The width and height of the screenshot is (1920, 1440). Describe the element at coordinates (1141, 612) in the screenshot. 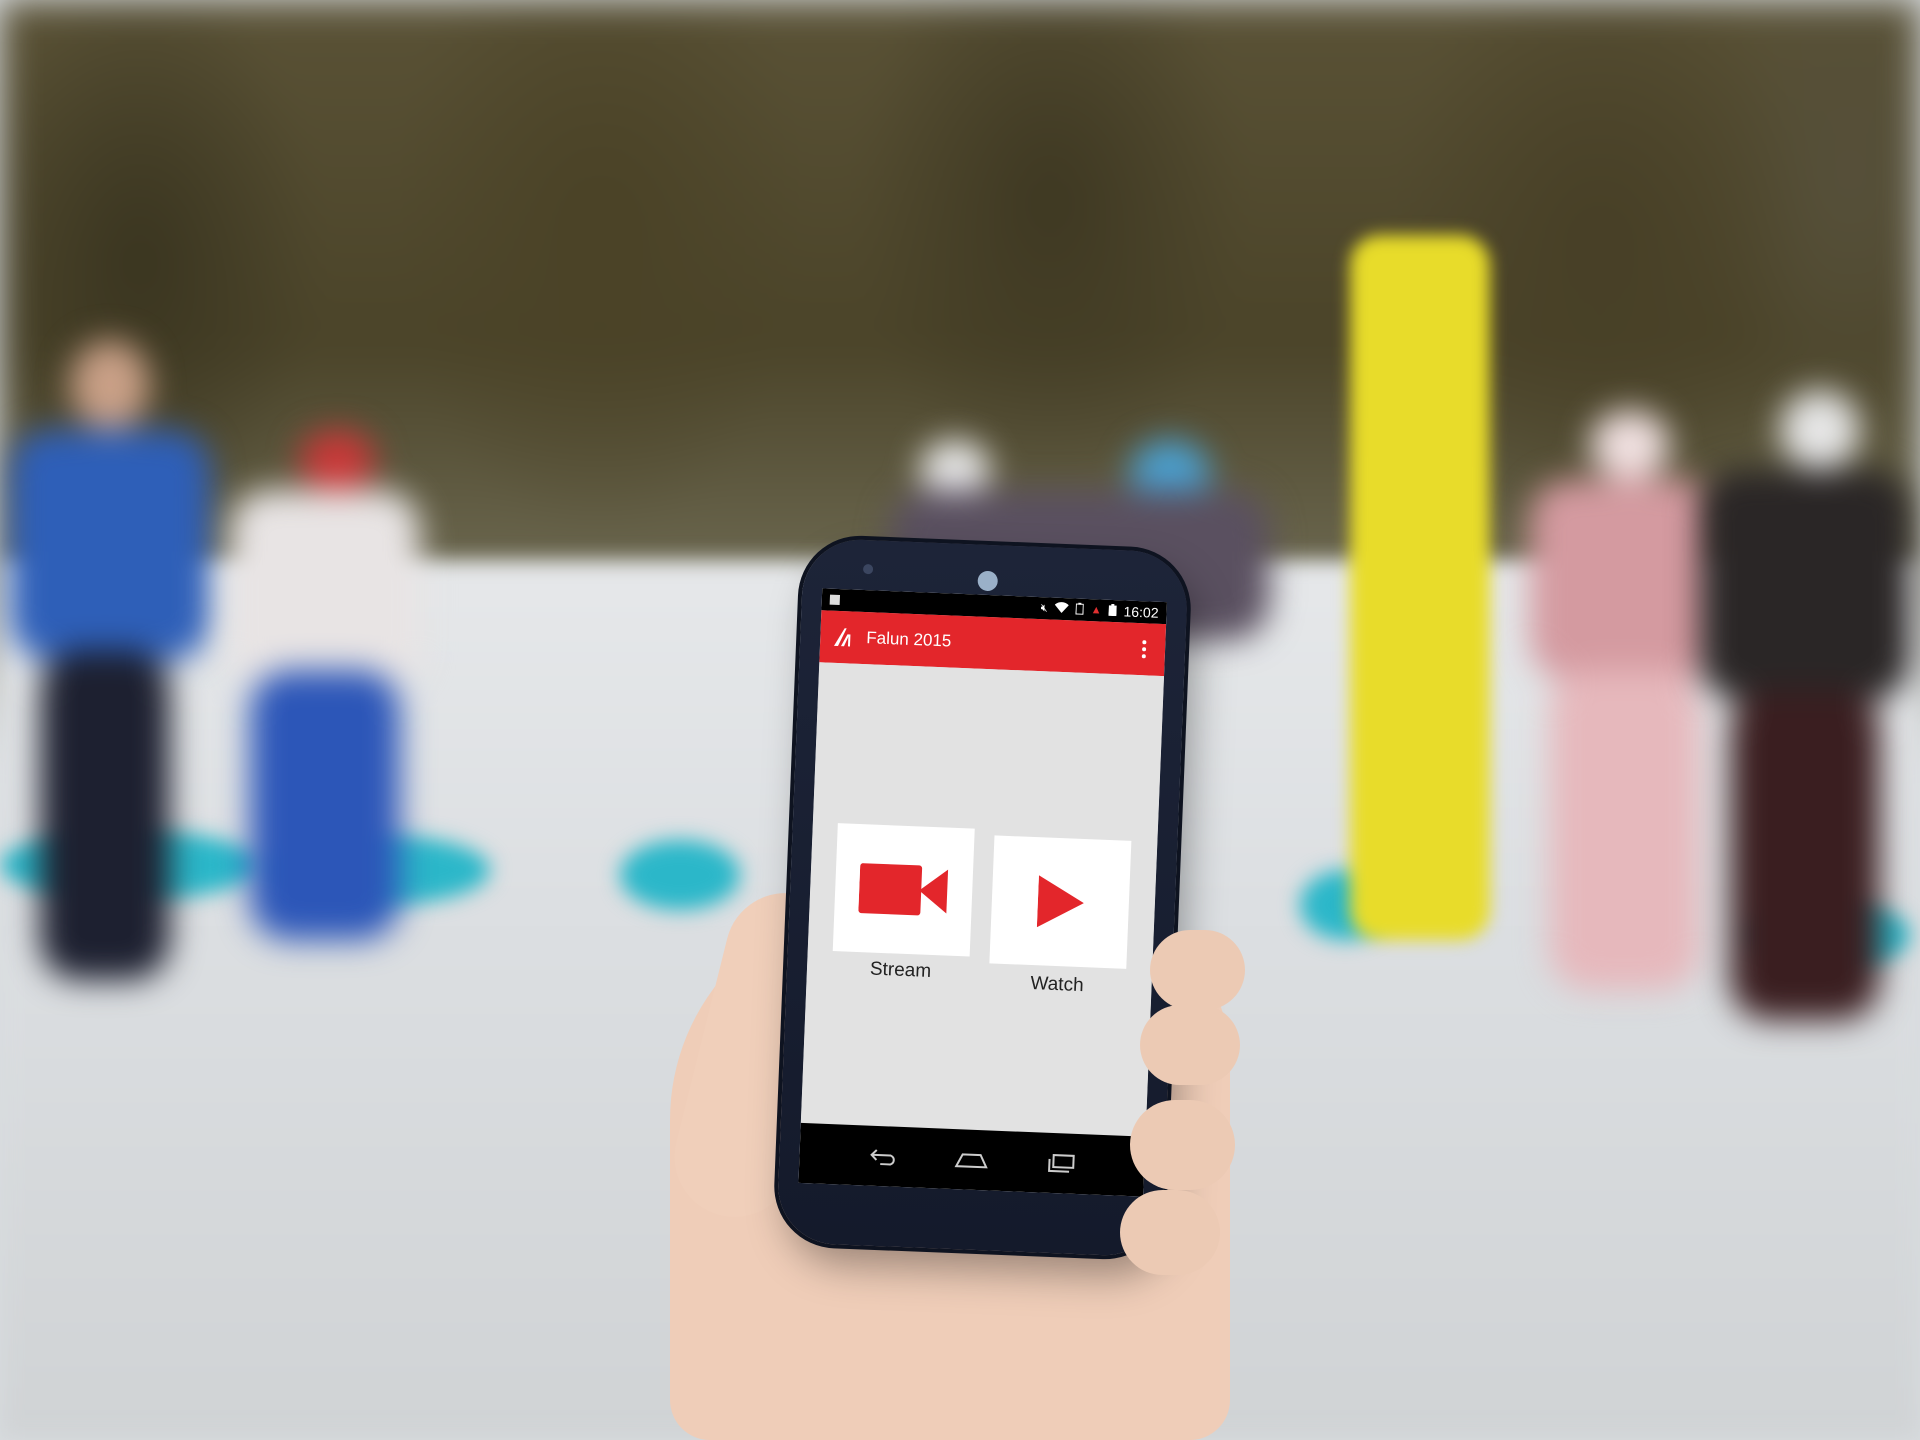

I see `status-time: 16:02` at that location.